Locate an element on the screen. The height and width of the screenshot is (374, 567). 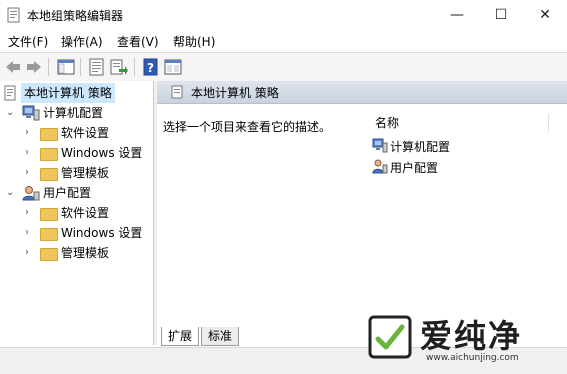
tab-extended: 扩展 is located at coordinates (180, 336).